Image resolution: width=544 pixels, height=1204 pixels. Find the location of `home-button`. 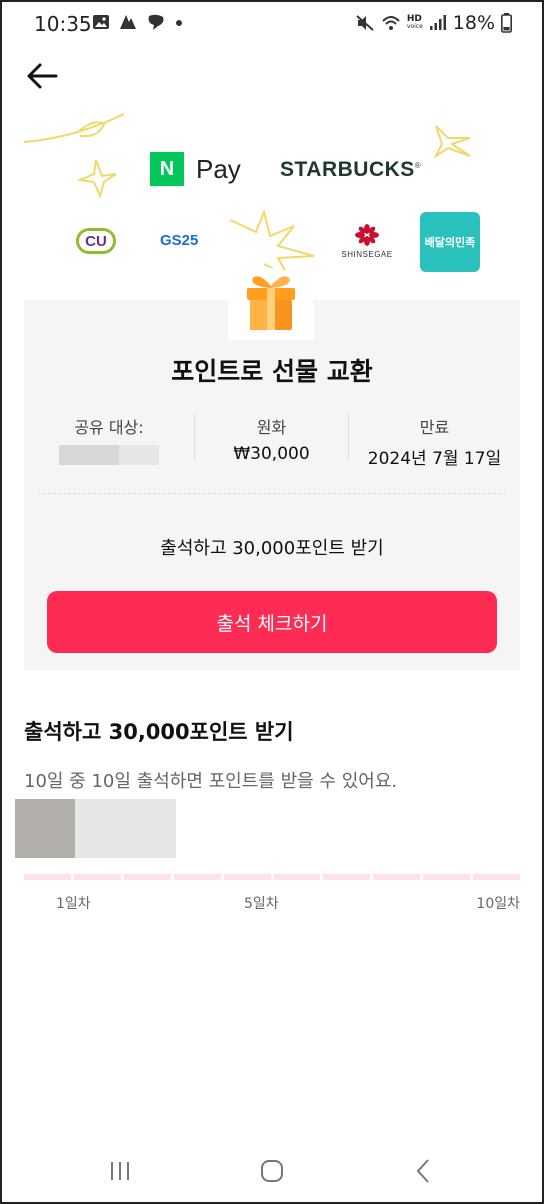

home-button is located at coordinates (272, 1171).